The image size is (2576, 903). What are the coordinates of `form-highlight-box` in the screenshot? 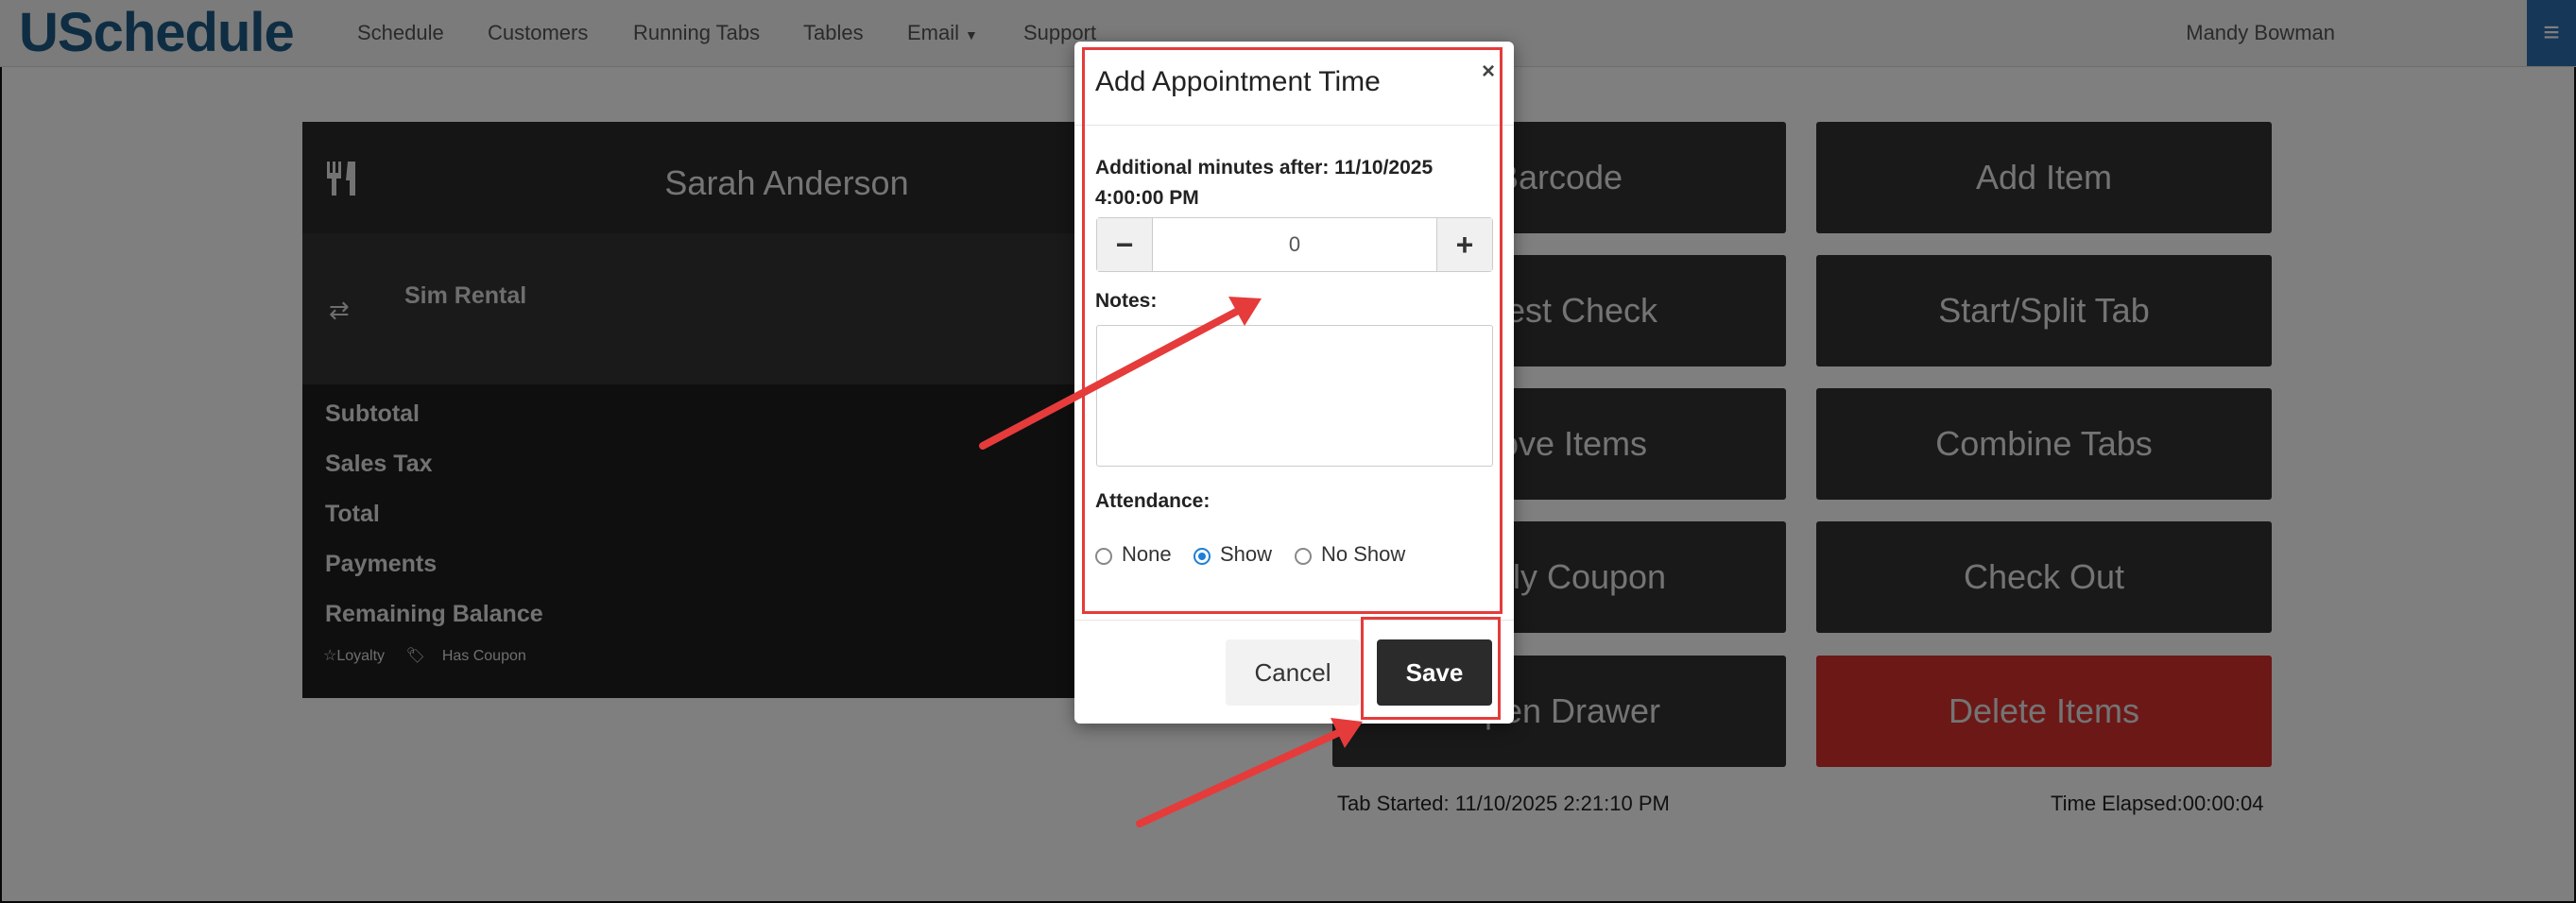 It's located at (1292, 330).